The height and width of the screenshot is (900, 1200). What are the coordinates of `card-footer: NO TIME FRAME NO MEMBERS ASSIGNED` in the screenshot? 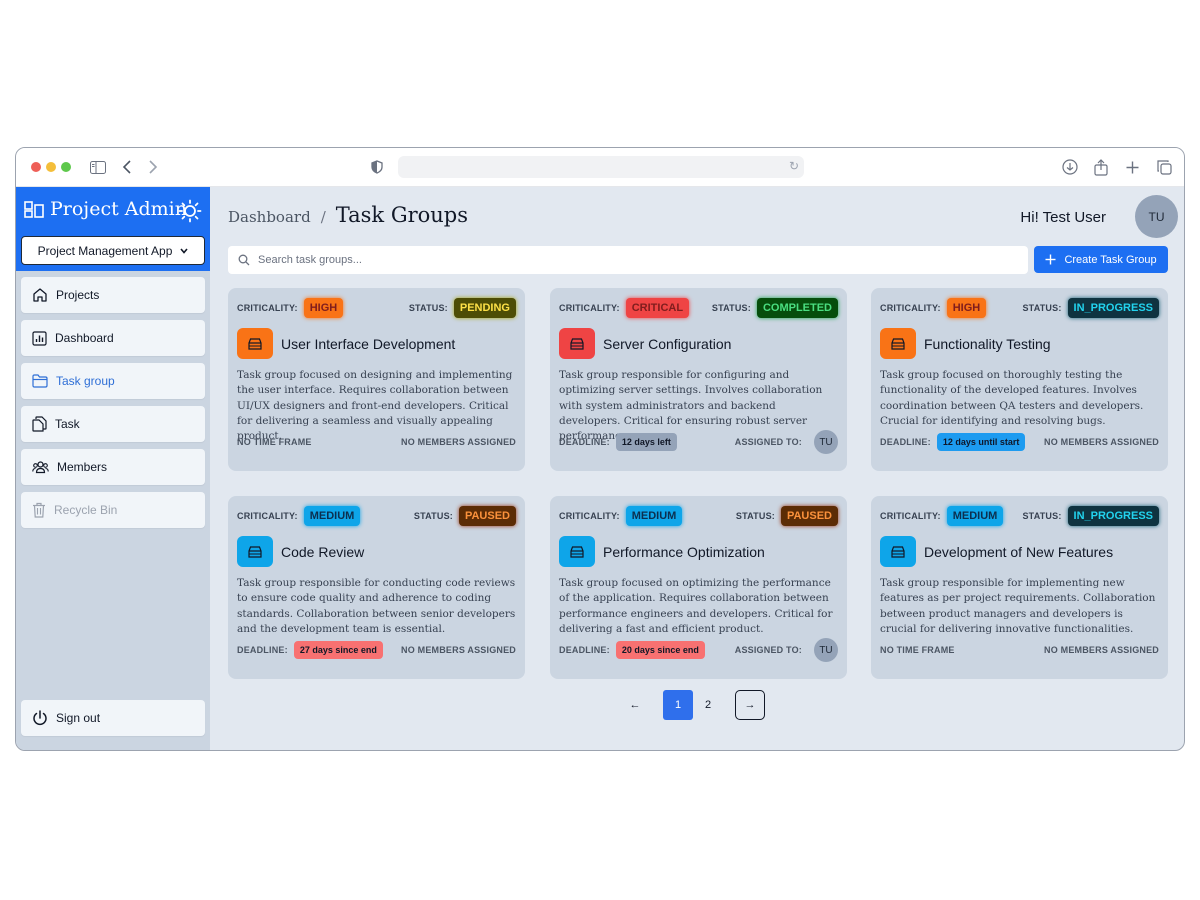 It's located at (1019, 650).